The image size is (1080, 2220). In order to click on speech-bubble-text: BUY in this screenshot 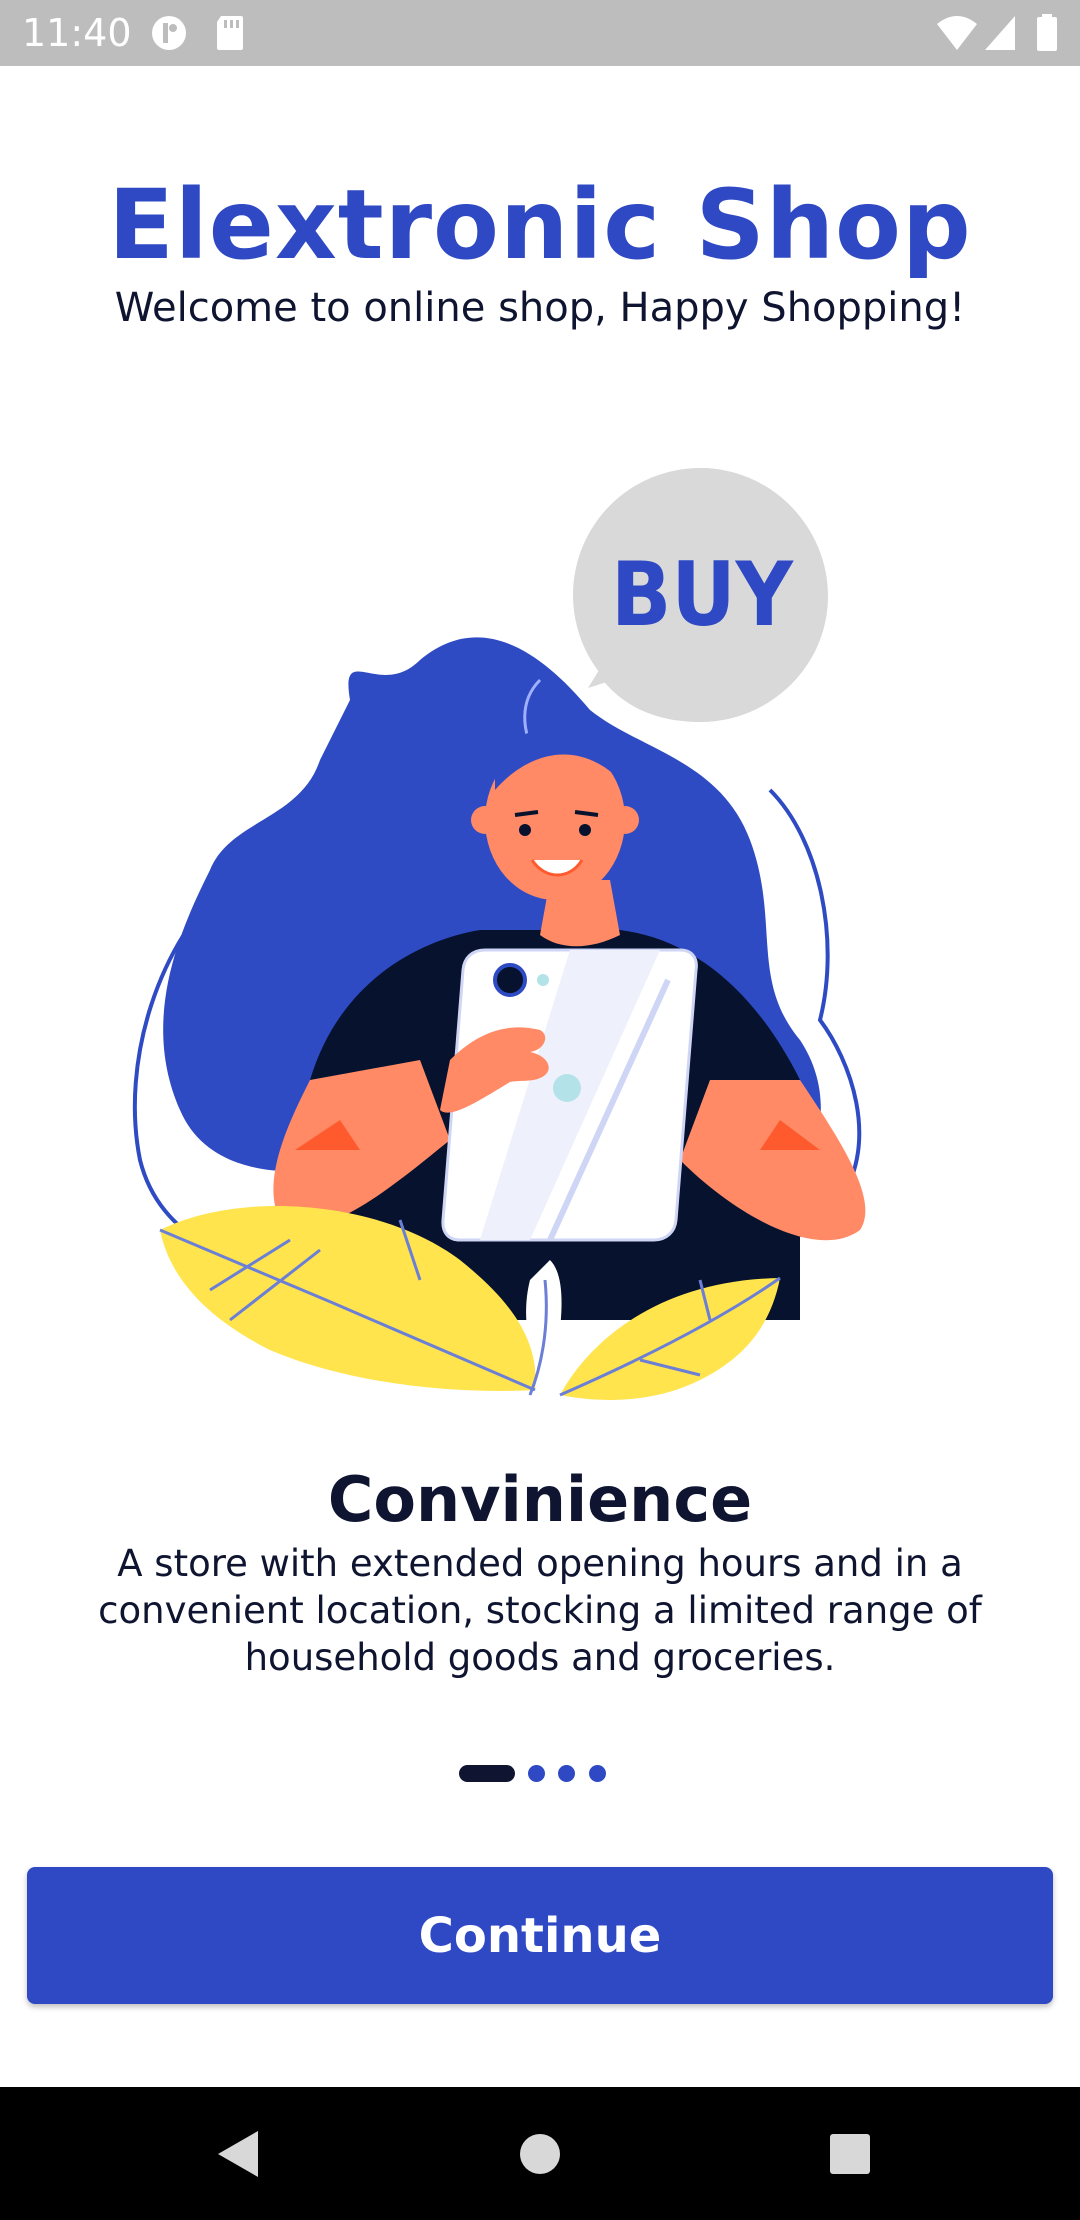, I will do `click(703, 594)`.